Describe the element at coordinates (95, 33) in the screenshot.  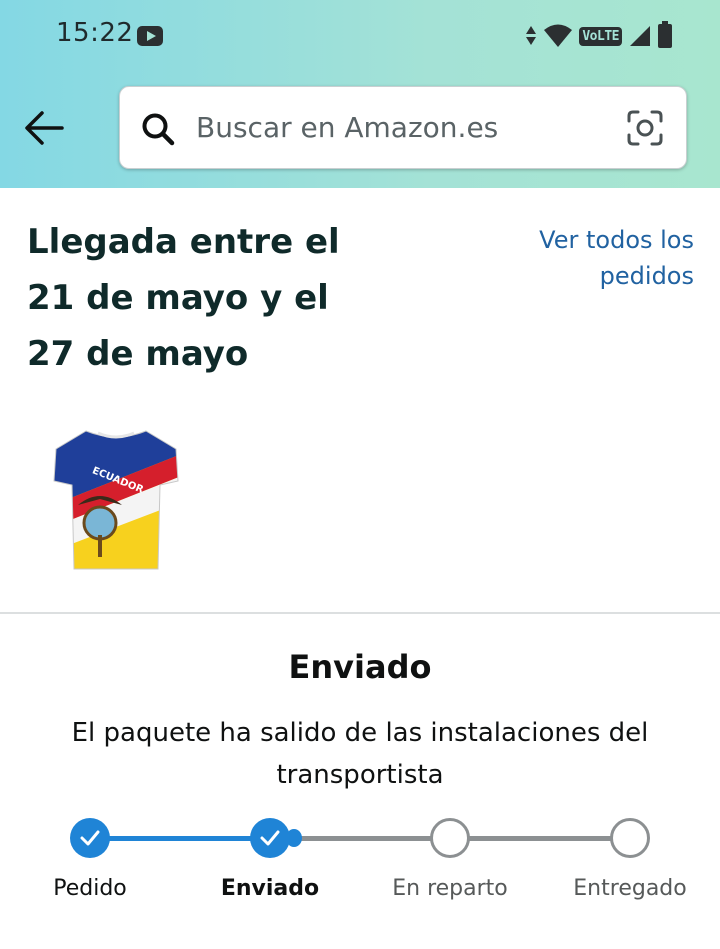
I see `status-time: 15:22` at that location.